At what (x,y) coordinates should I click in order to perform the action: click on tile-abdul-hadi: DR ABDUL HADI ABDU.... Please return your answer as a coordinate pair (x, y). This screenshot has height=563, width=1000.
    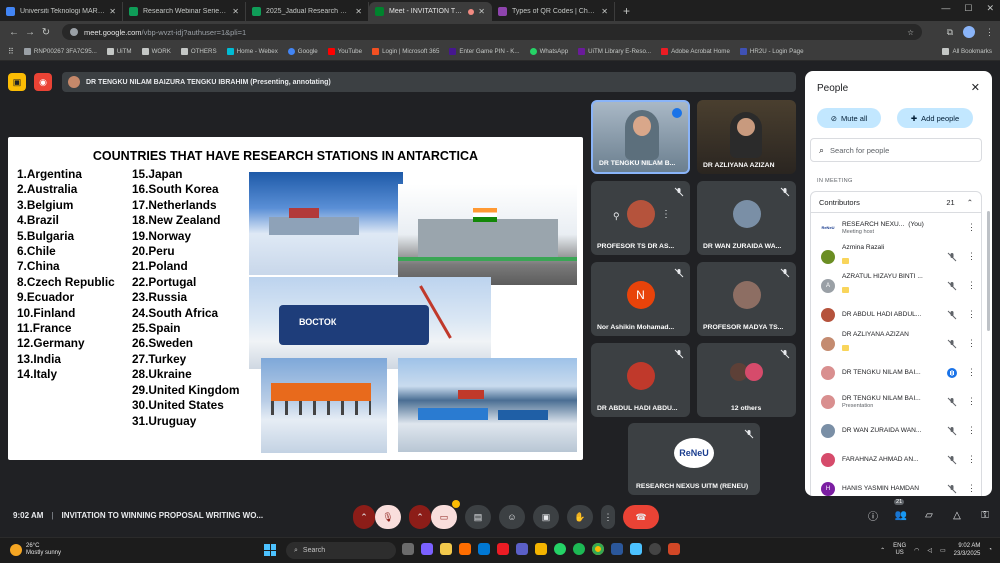
    Looking at the image, I should click on (640, 380).